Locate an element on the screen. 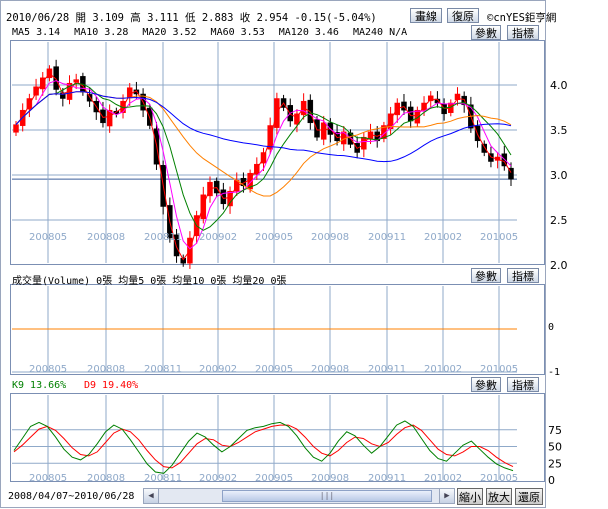 This screenshot has height=509, width=608. kd-x-tick-label: 200905 is located at coordinates (274, 478).